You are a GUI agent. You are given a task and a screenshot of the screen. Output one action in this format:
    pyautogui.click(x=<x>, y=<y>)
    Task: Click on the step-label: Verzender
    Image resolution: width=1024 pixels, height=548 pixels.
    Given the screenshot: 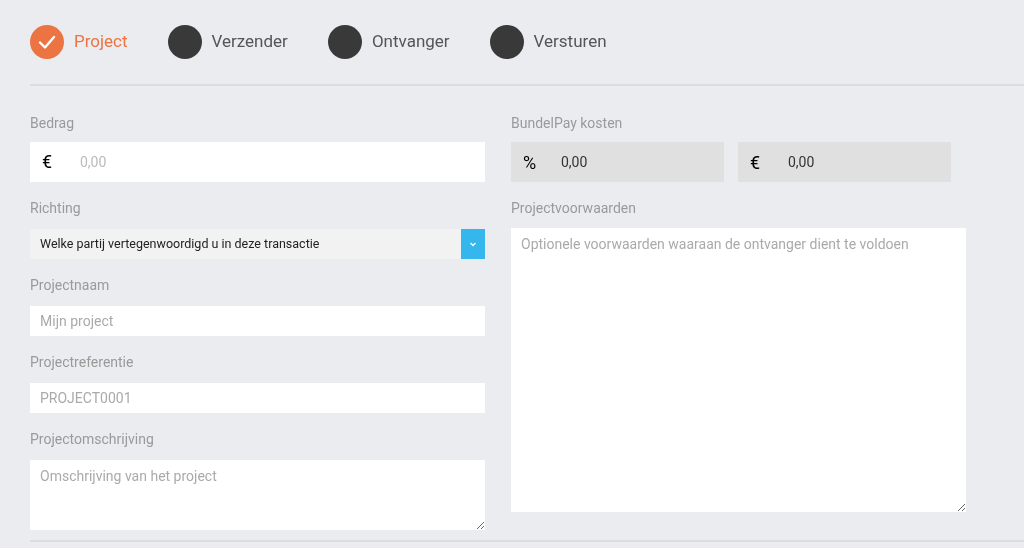 What is the action you would take?
    pyautogui.click(x=249, y=42)
    